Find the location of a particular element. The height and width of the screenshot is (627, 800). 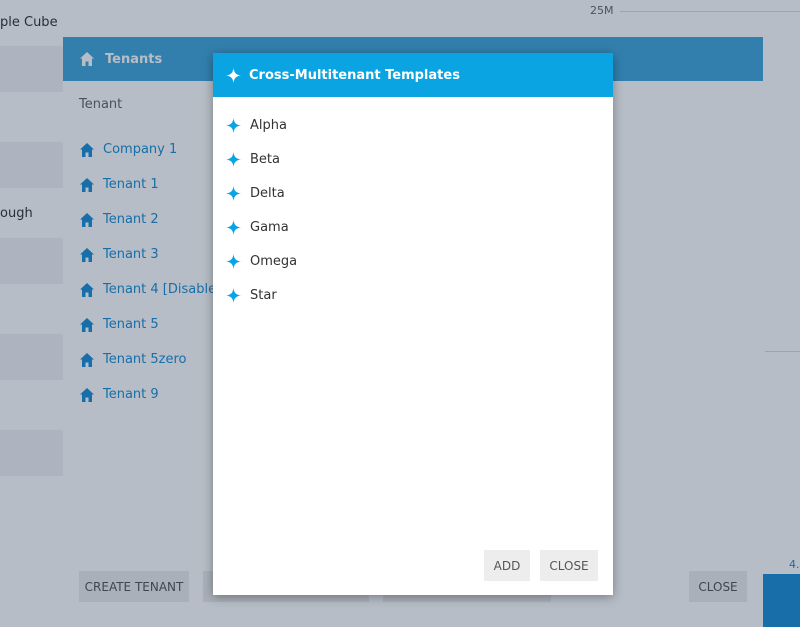

template-item: Beta is located at coordinates (261, 159).